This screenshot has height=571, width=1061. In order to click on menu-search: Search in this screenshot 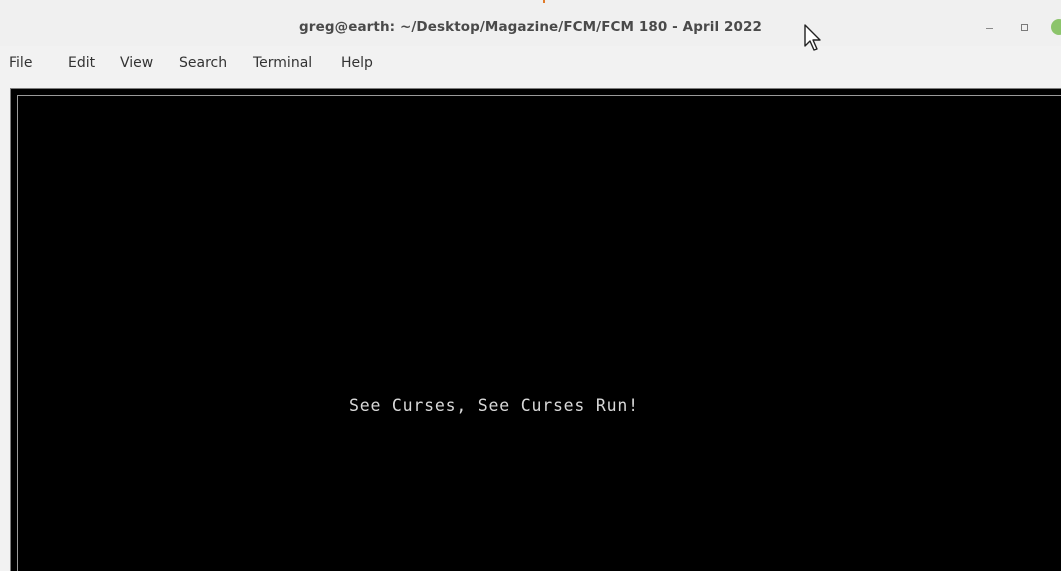, I will do `click(203, 63)`.